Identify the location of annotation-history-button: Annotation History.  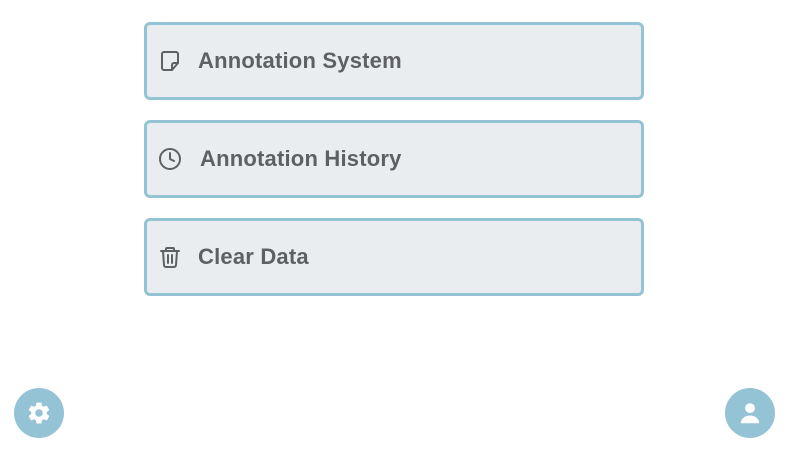
(394, 159).